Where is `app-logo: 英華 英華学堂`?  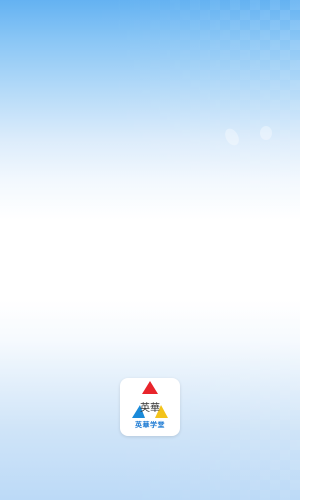 app-logo: 英華 英華学堂 is located at coordinates (150, 407).